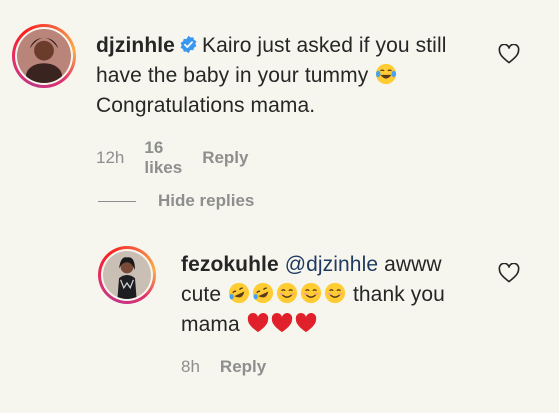 This screenshot has height=413, width=559. What do you see at coordinates (509, 53) in the screenshot?
I see `like-comment-heart-icon` at bounding box center [509, 53].